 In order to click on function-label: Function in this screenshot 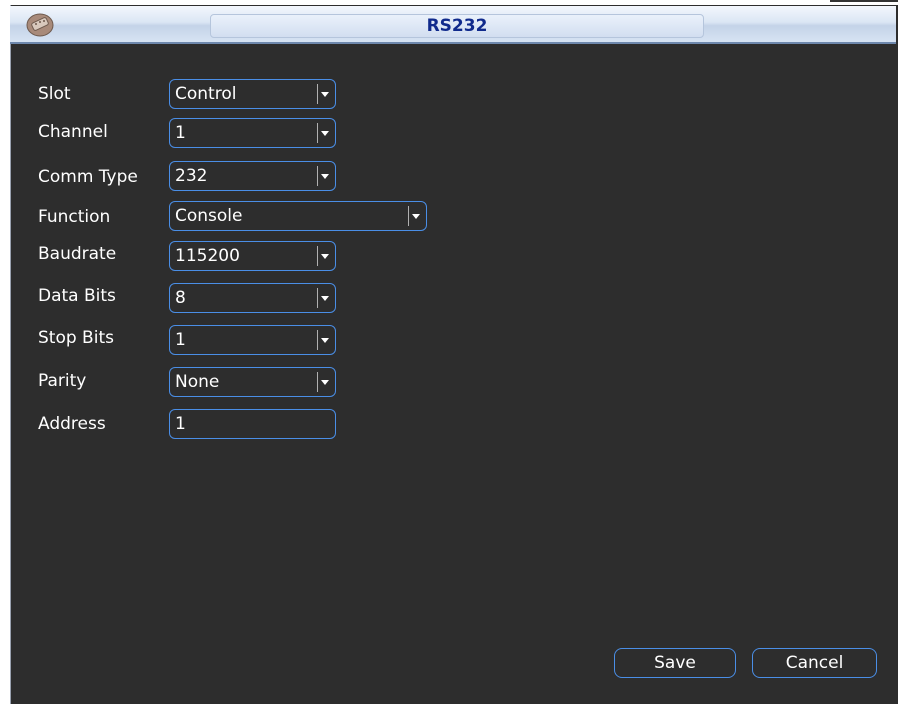, I will do `click(74, 217)`.